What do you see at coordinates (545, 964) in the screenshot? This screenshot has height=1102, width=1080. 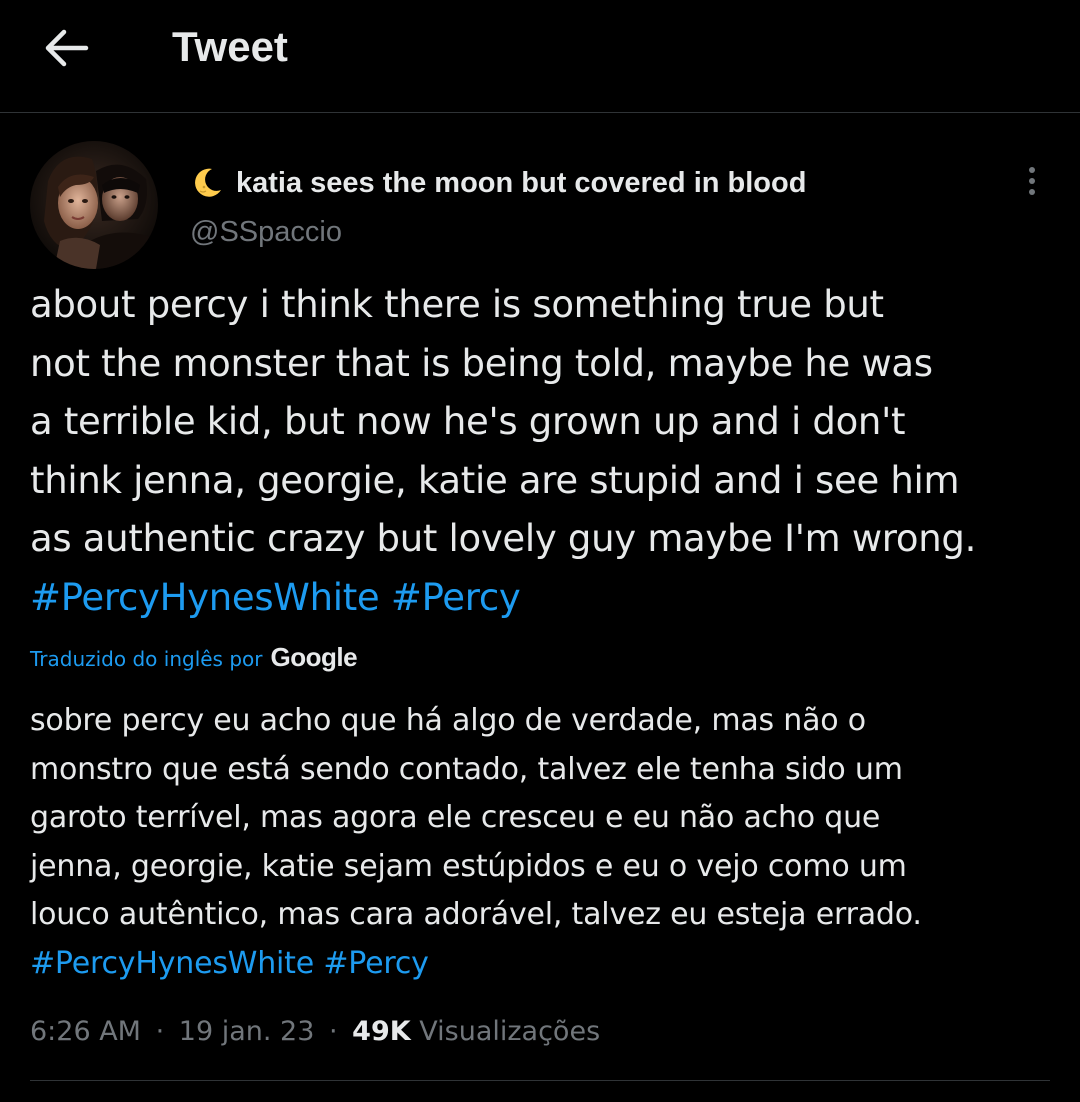 I see `translated-hashtag-line: #PercyHynesWhite #Percy` at bounding box center [545, 964].